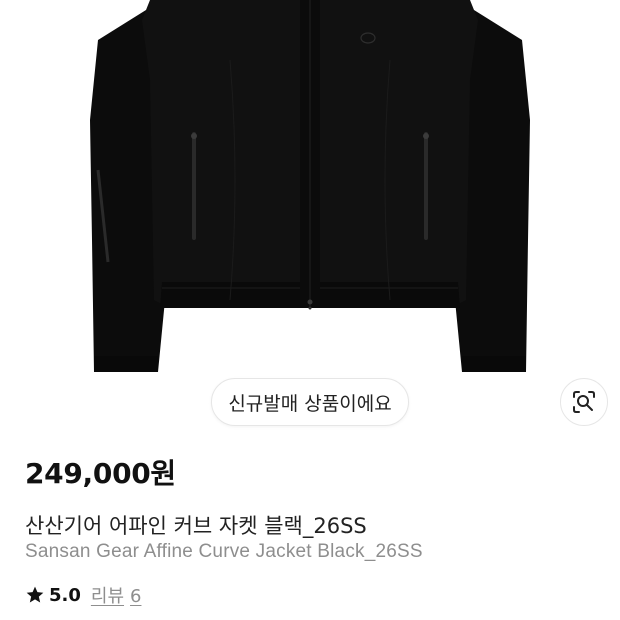 This screenshot has height=620, width=620. Describe the element at coordinates (100, 473) in the screenshot. I see `product-price: 249,000원` at that location.